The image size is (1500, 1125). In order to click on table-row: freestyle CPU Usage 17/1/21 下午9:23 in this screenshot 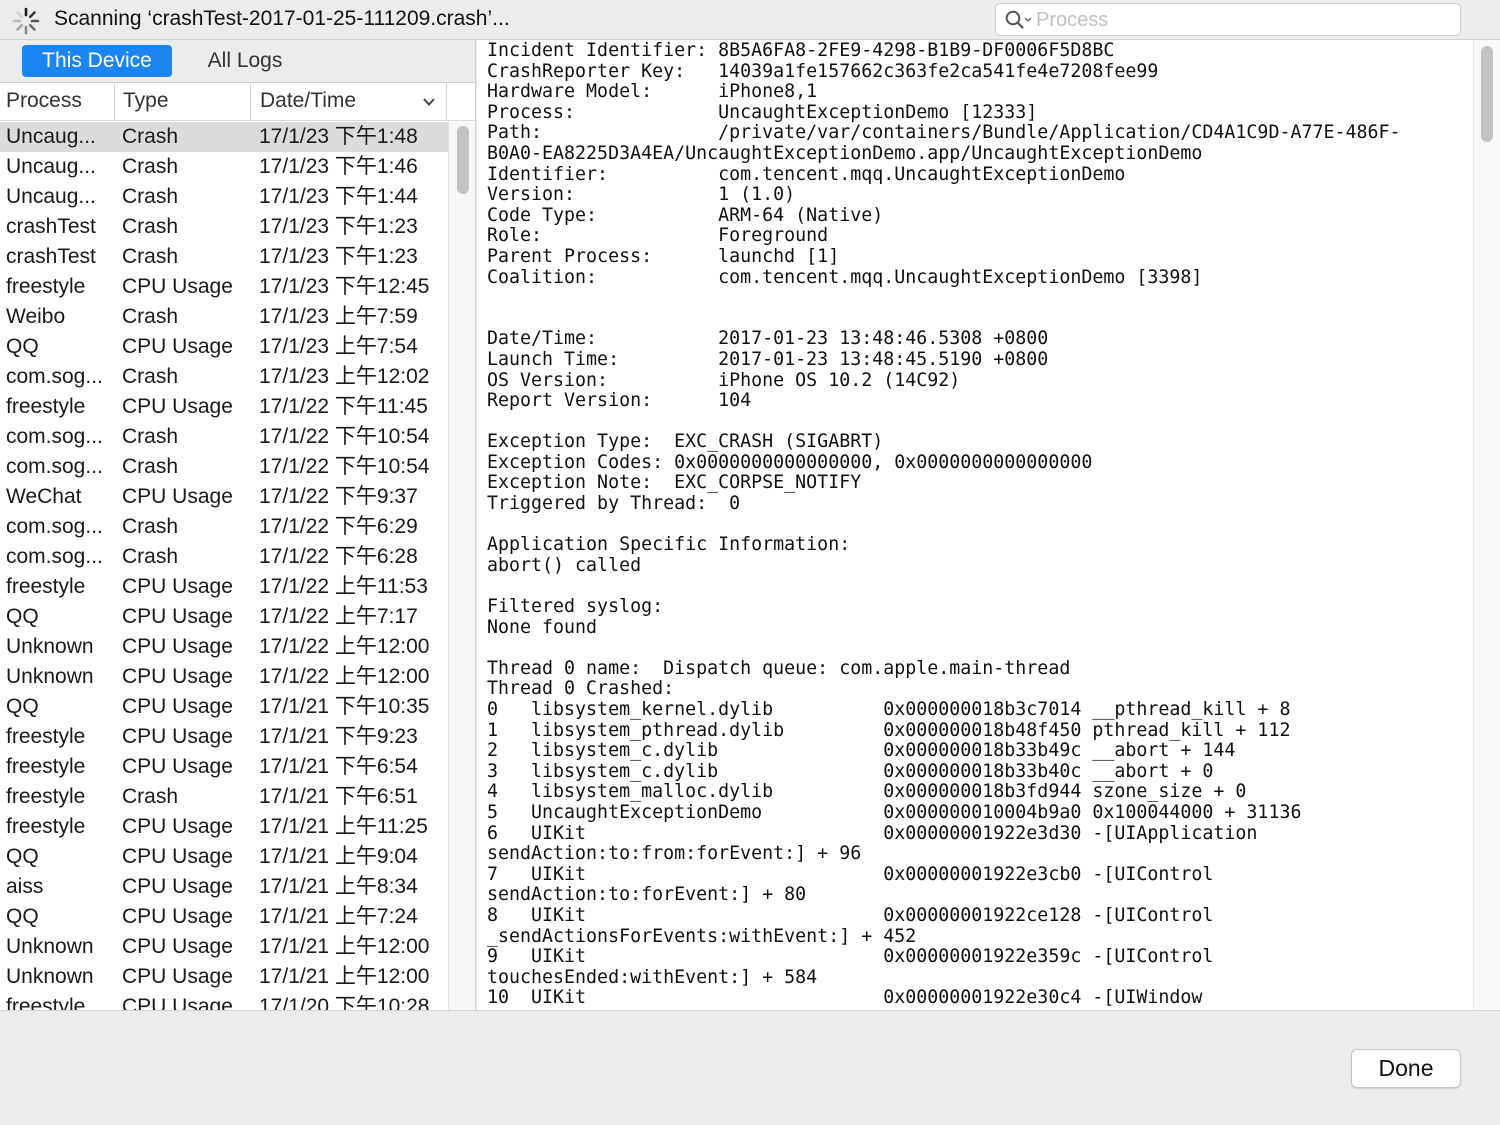, I will do `click(224, 737)`.